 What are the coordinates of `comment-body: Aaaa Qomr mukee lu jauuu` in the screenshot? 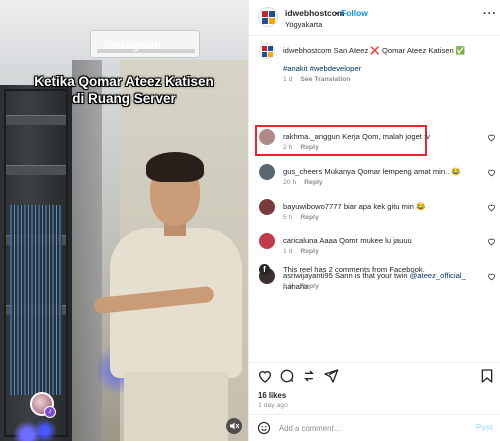 It's located at (365, 240).